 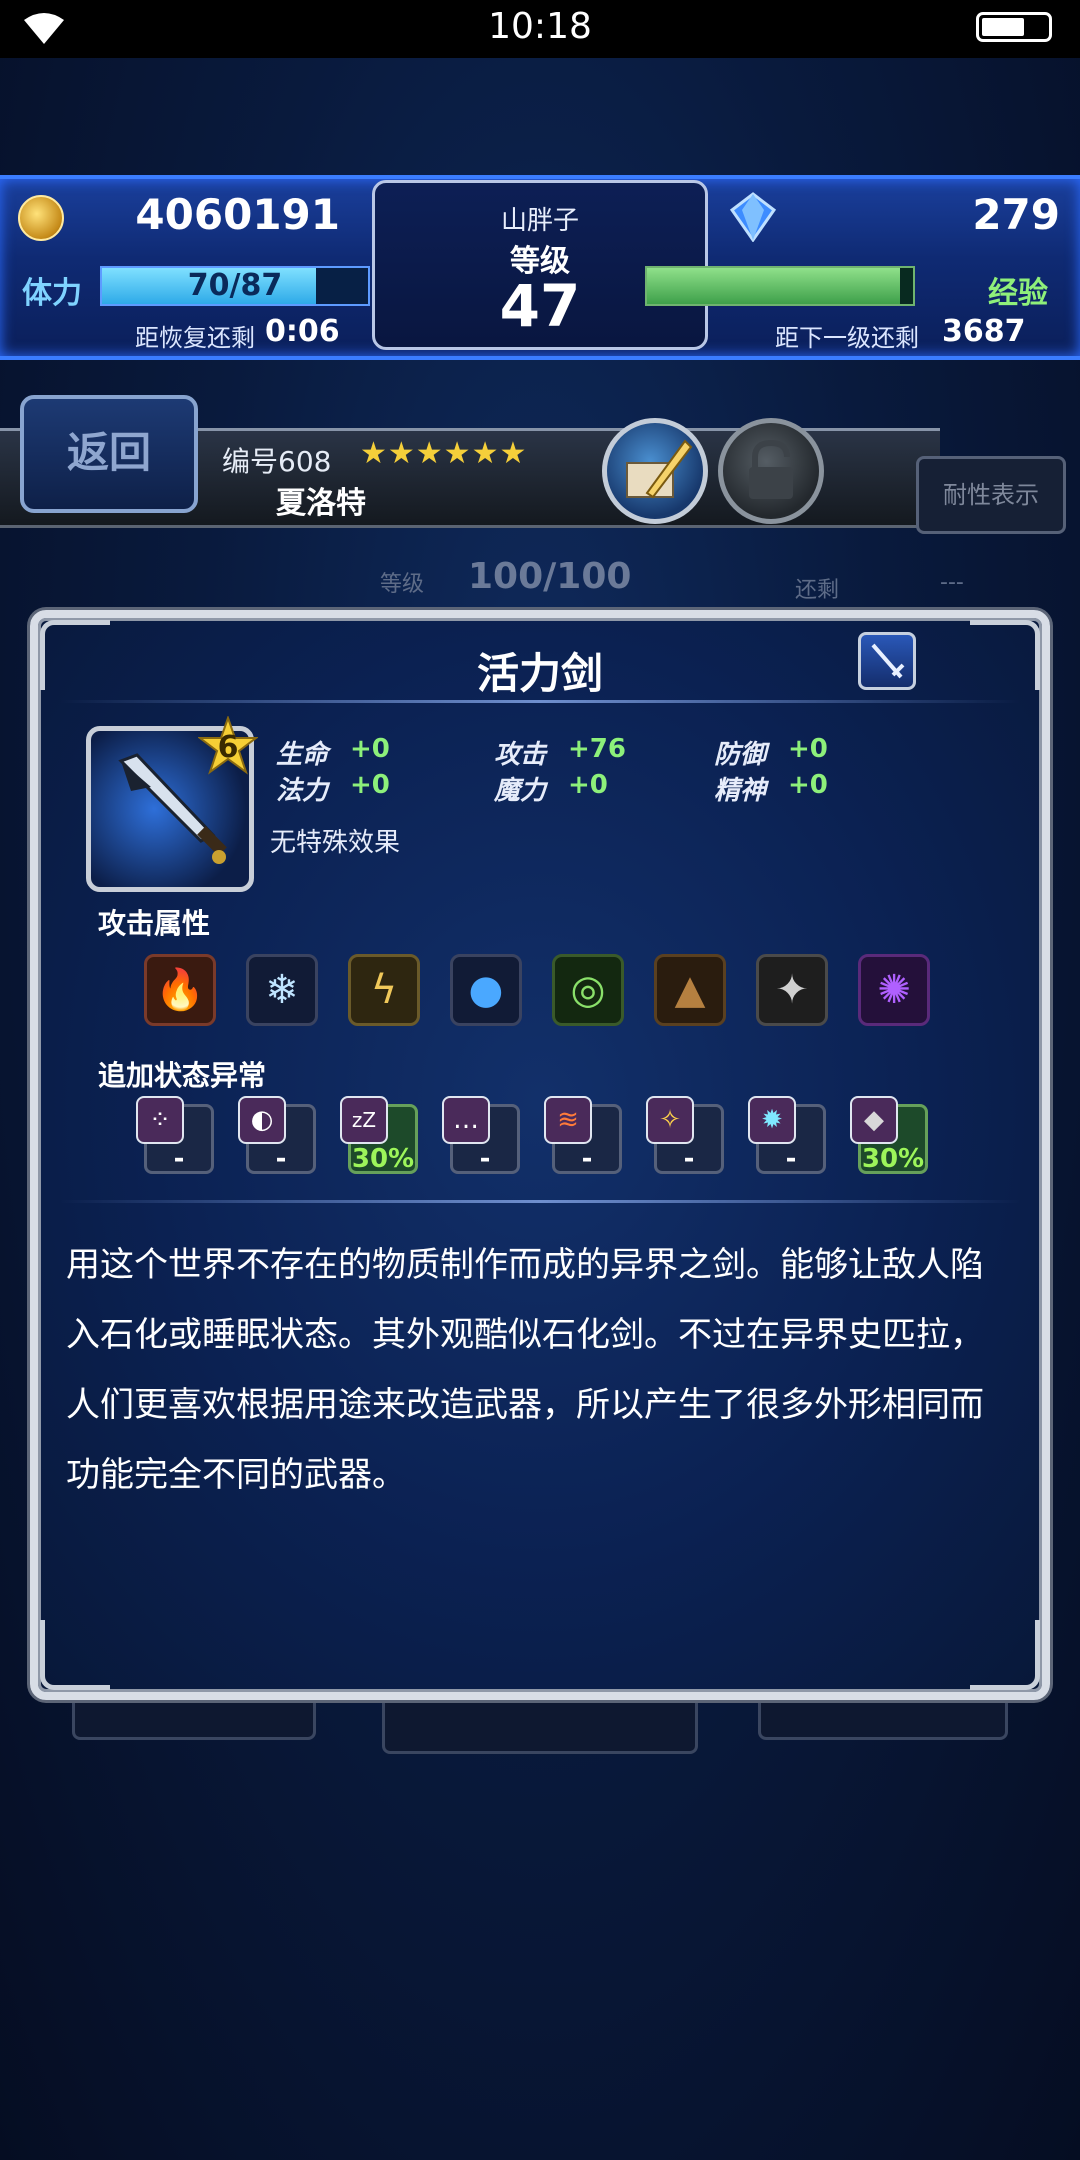 What do you see at coordinates (894, 990) in the screenshot?
I see `dark-icon: ✺` at bounding box center [894, 990].